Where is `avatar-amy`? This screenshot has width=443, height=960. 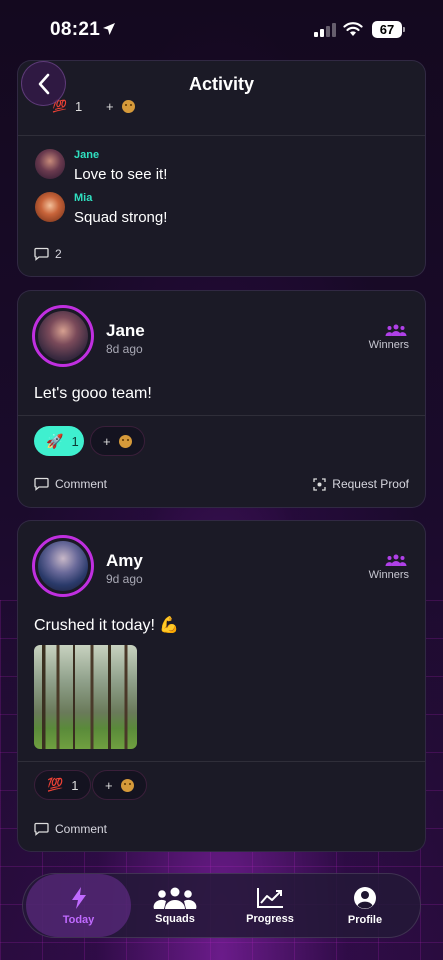
avatar-amy is located at coordinates (63, 566).